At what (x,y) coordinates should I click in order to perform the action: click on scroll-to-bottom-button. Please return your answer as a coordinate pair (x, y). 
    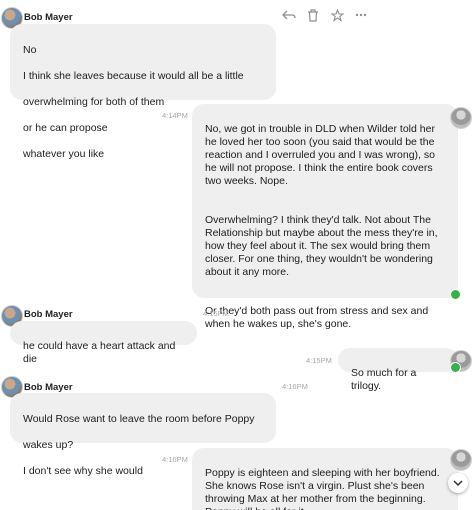
    Looking at the image, I should click on (458, 483).